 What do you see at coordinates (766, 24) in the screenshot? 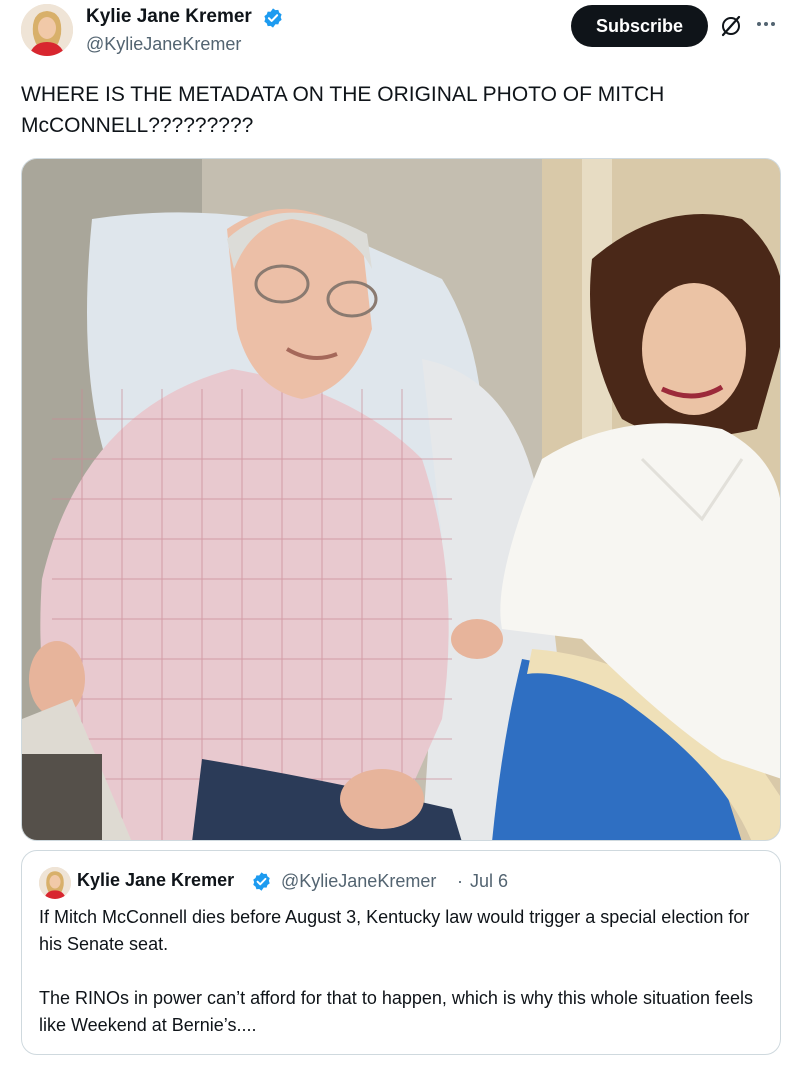
I see `more-horizontal-icon` at bounding box center [766, 24].